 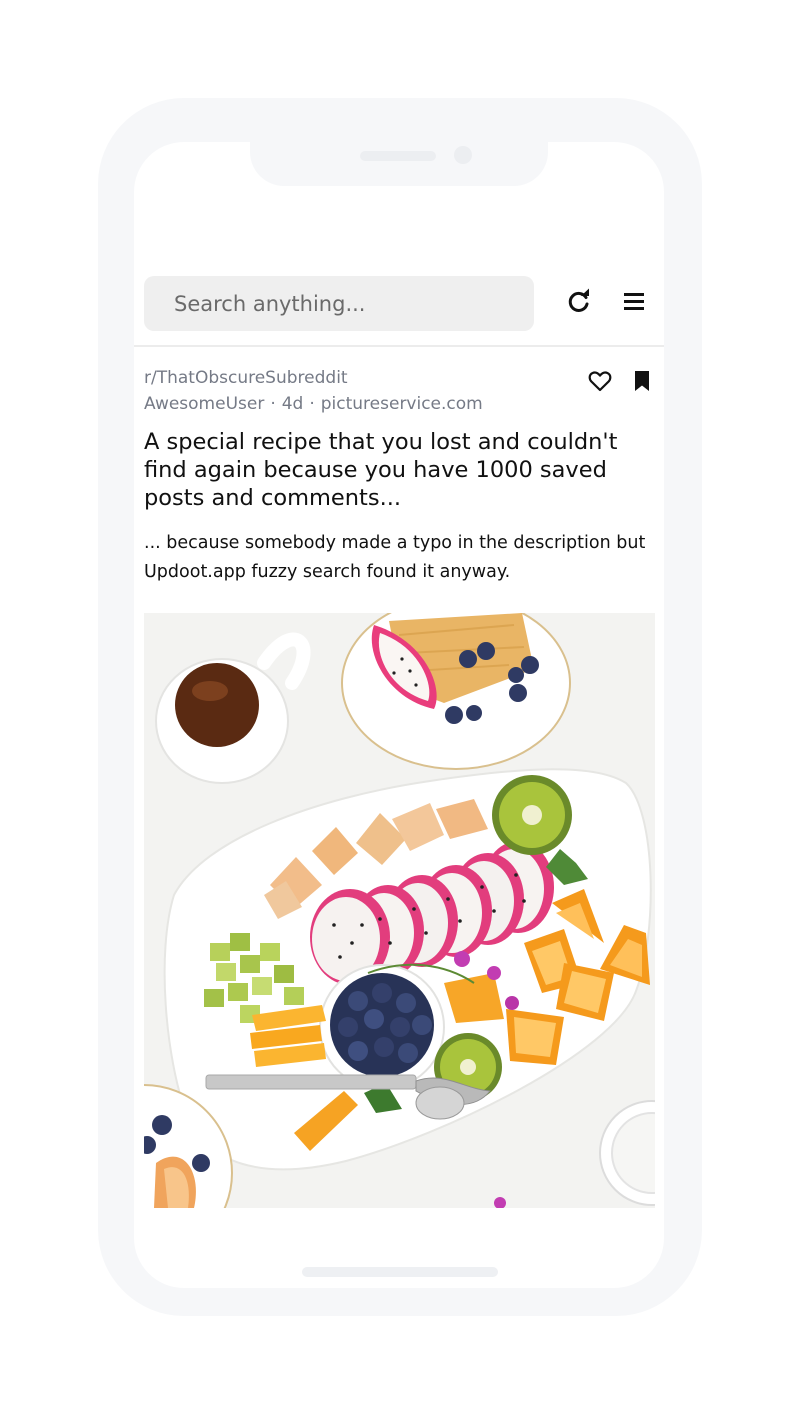 I want to click on refresh-icon, so click(x=578, y=300).